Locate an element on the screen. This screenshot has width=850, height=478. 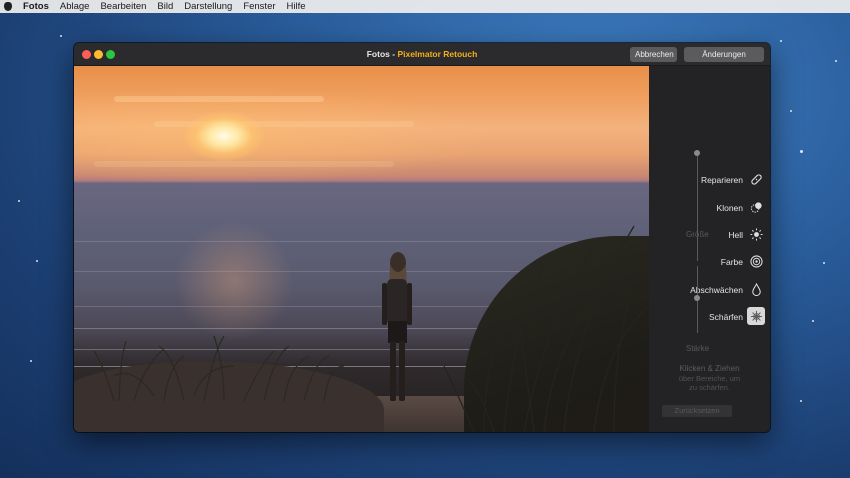
tool-label-abschwaechen: Abschwächen is located at coordinates (716, 290).